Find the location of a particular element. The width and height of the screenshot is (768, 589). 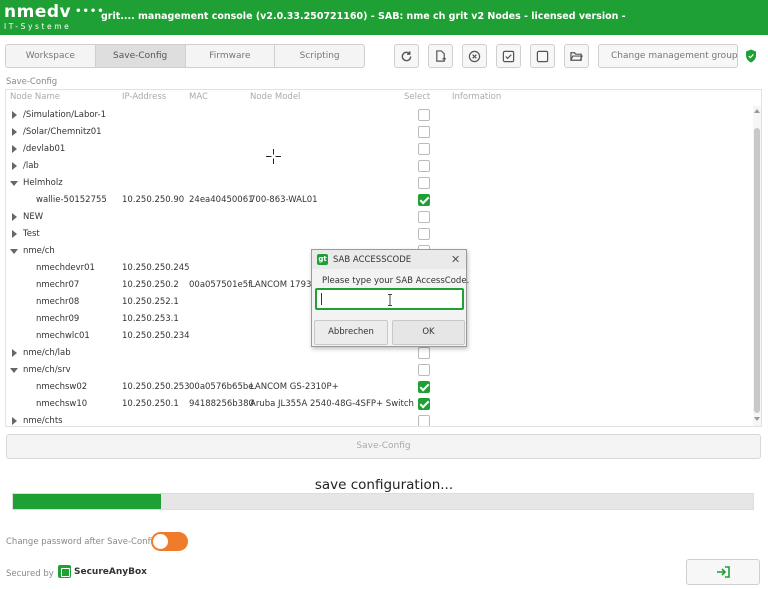

node-name: nme/ch is located at coordinates (39, 251).